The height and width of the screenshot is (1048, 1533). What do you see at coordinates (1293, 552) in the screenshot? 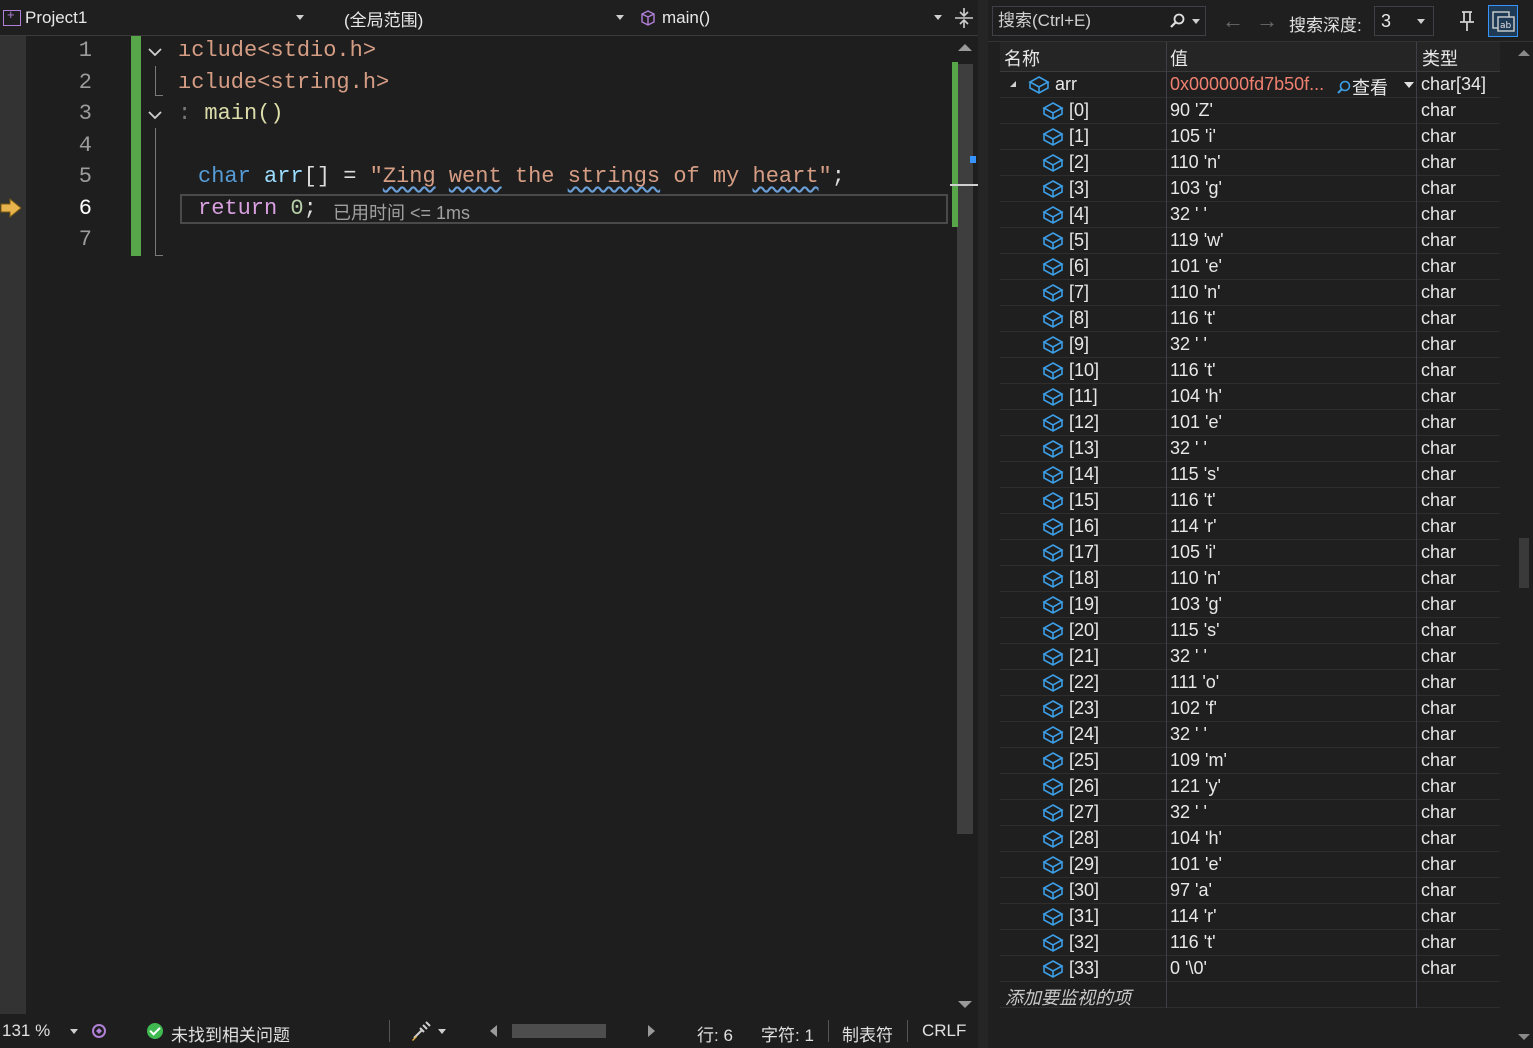
I see `element-value: 105 'i'` at bounding box center [1293, 552].